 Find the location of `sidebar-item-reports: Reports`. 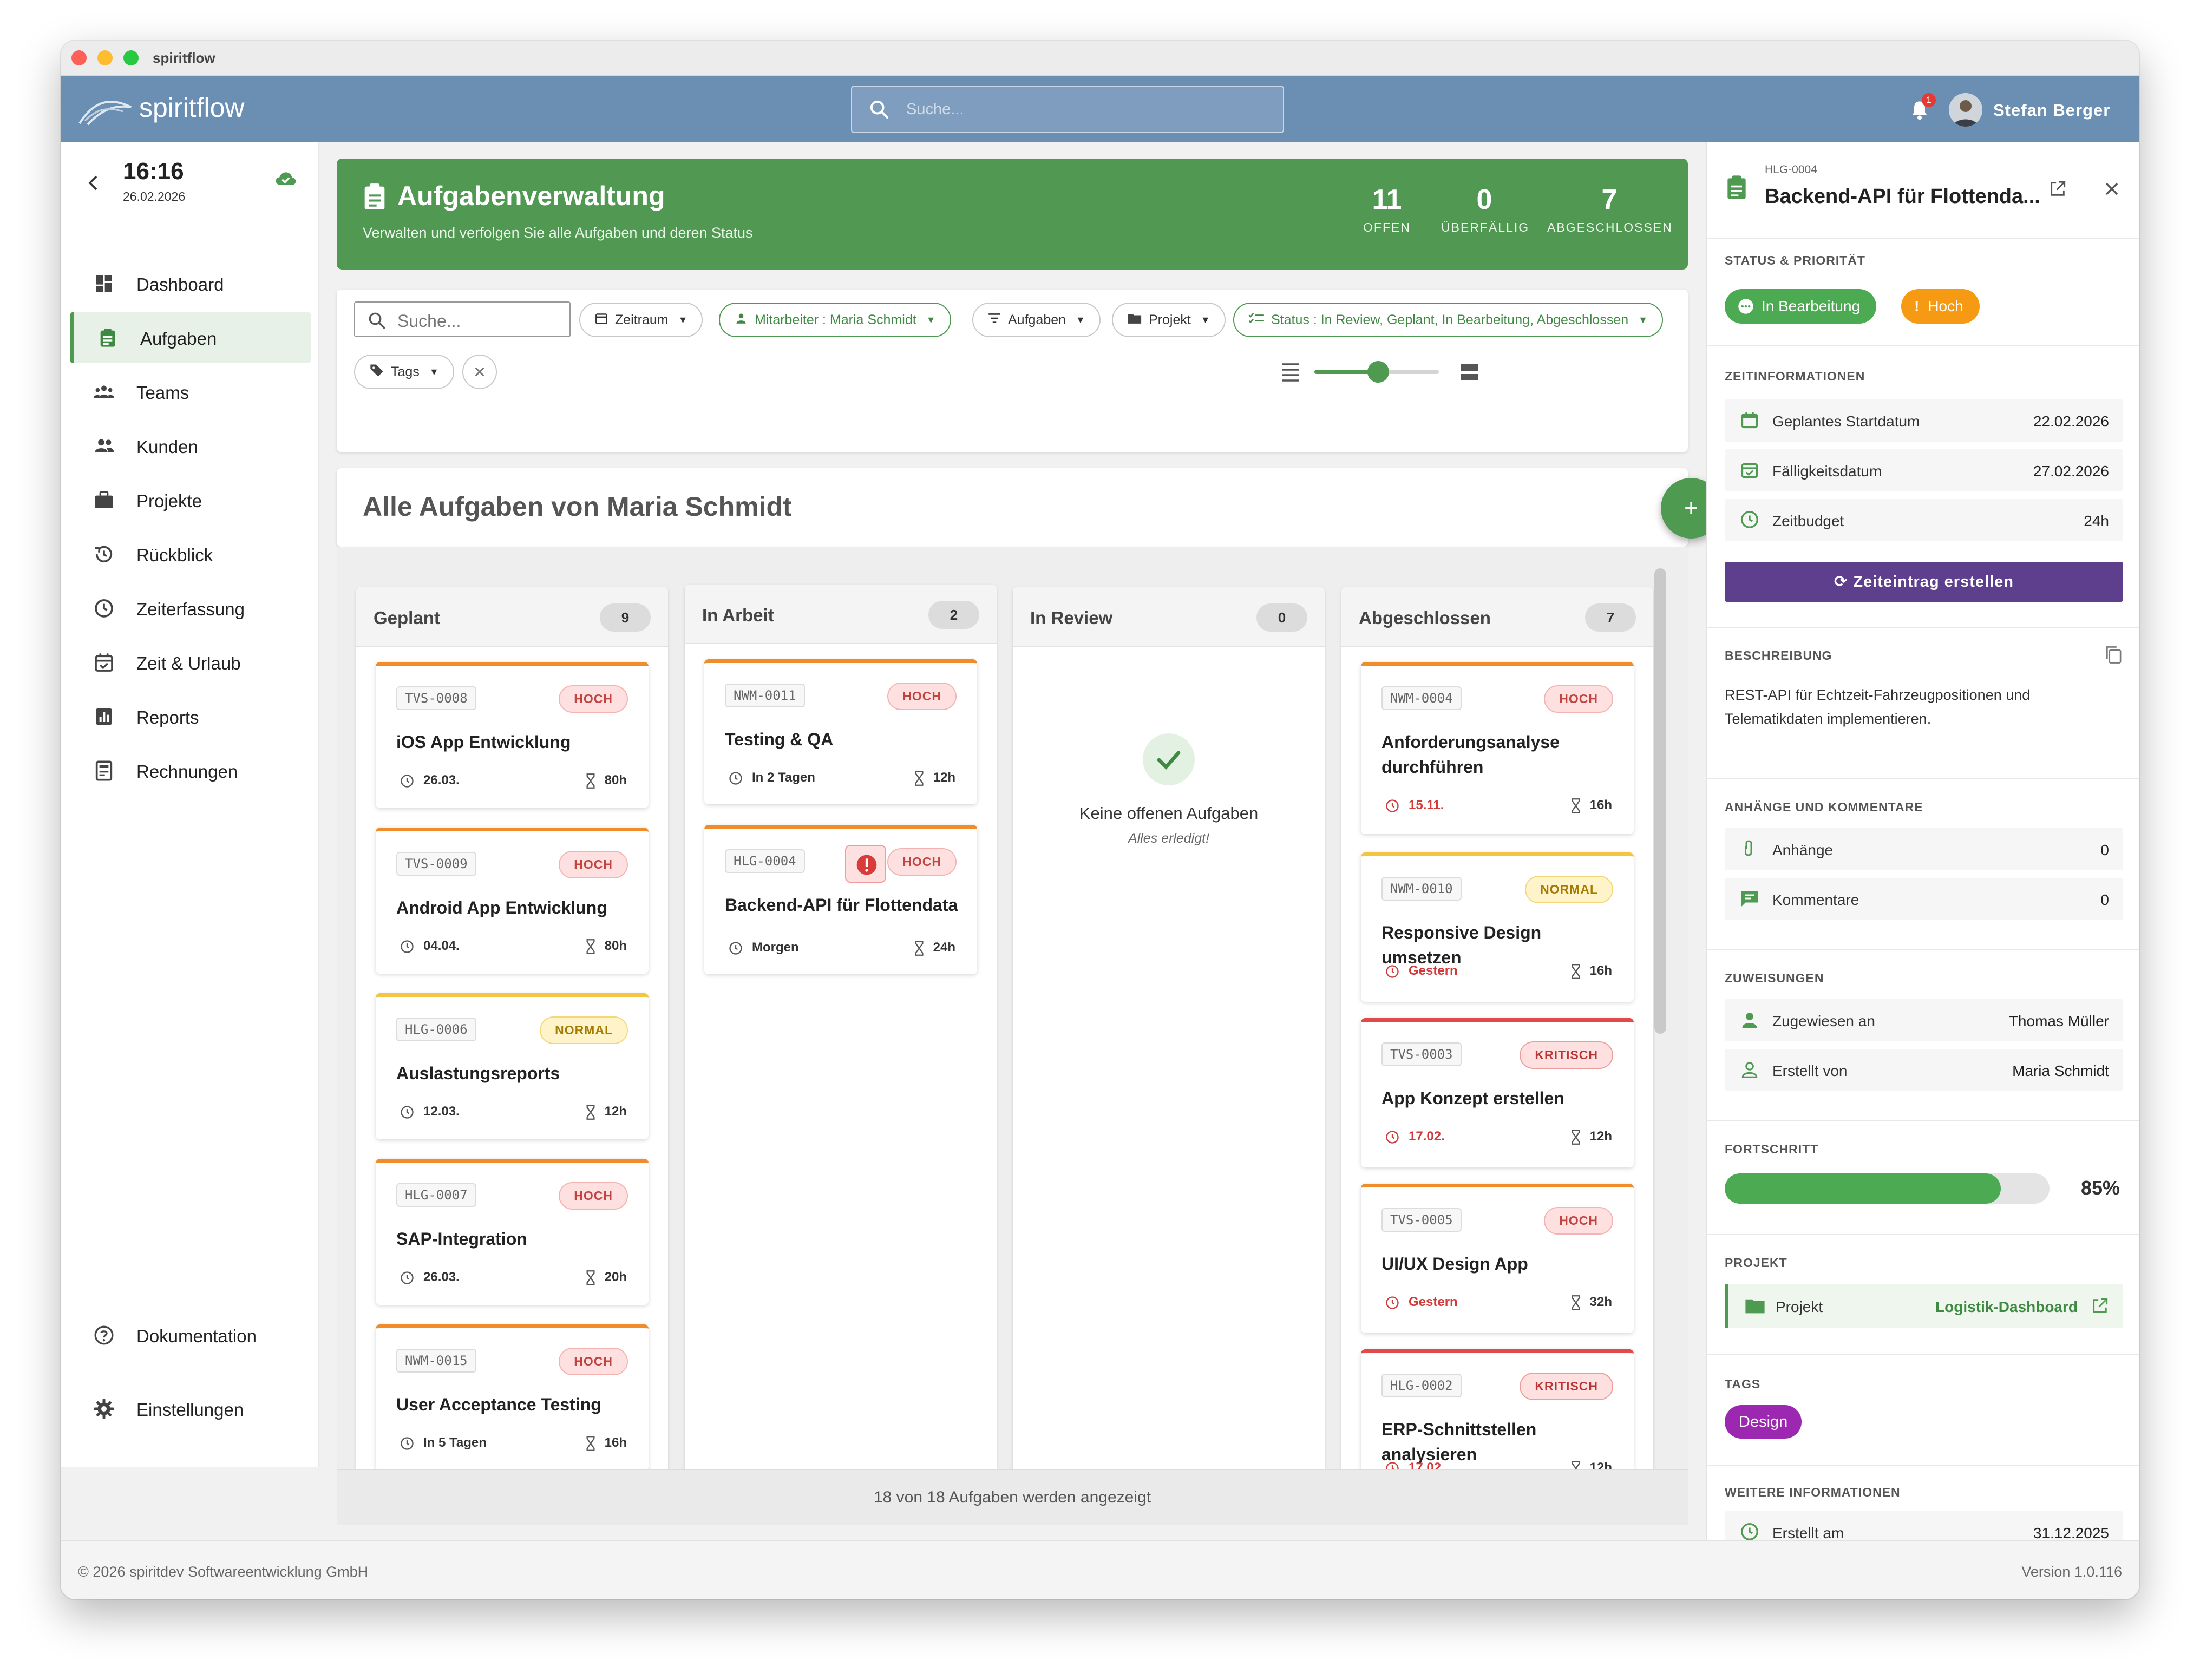

sidebar-item-reports: Reports is located at coordinates (190, 716).